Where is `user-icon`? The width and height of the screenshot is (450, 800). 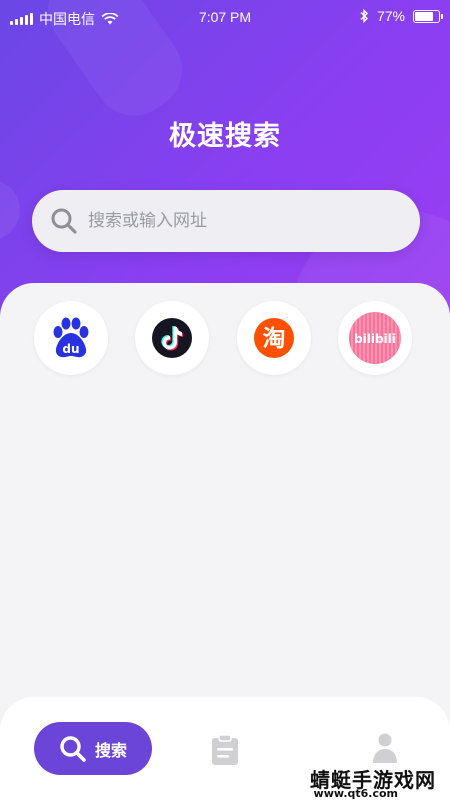 user-icon is located at coordinates (385, 748).